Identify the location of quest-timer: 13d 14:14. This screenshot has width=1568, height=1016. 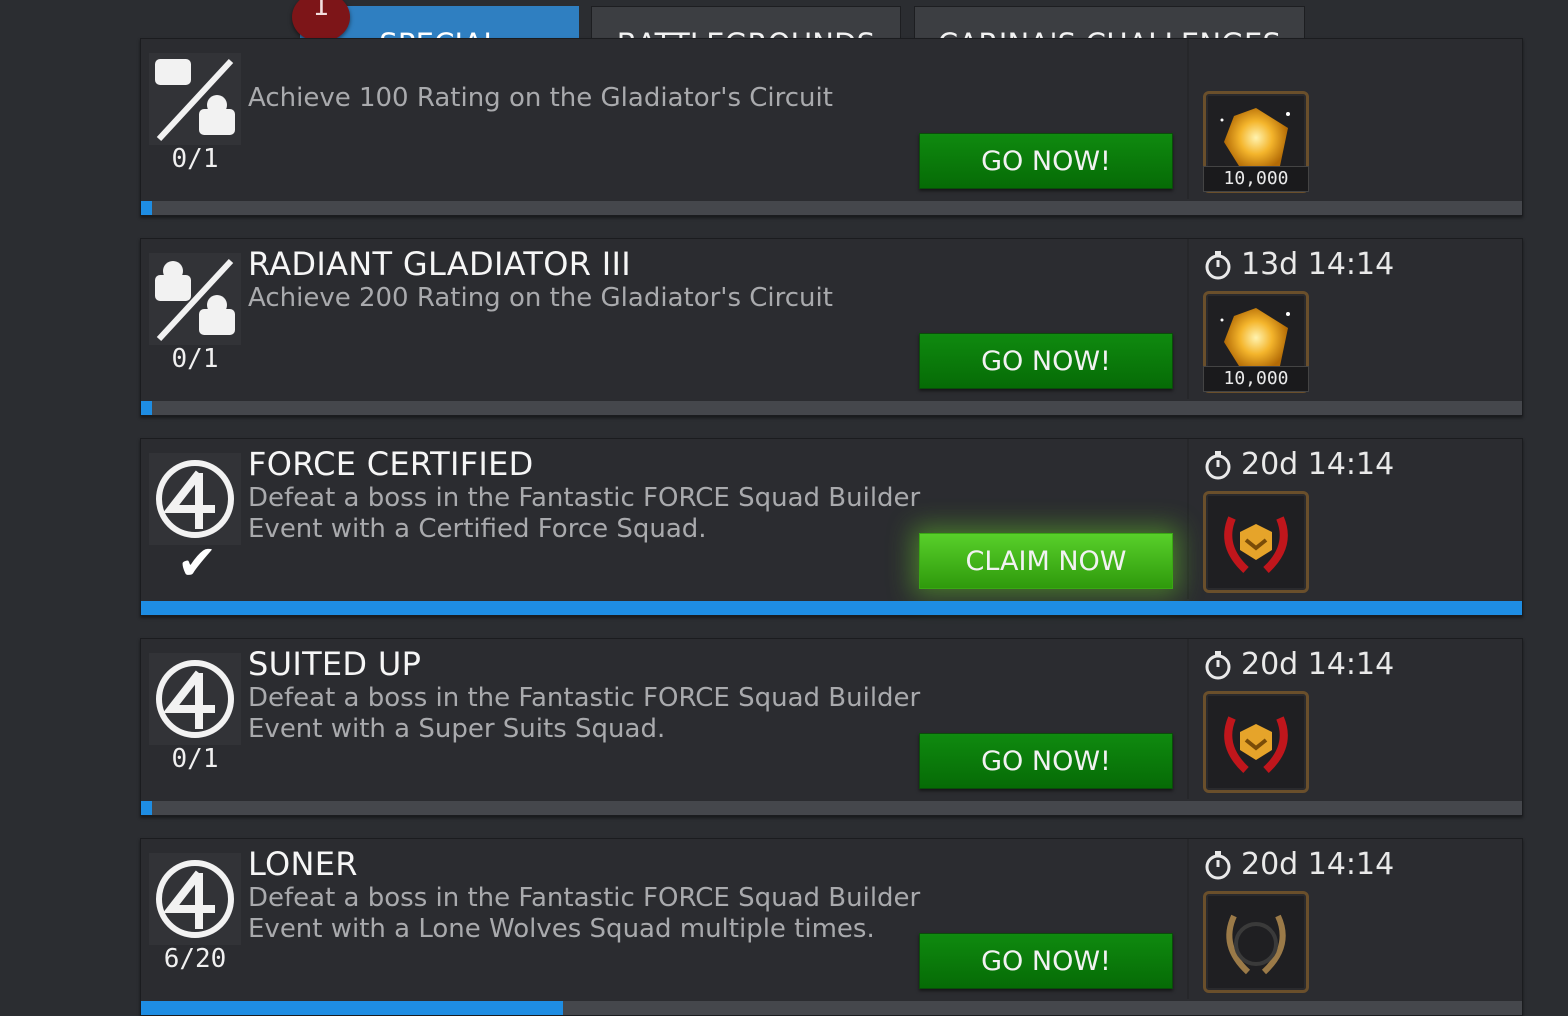
(1298, 264).